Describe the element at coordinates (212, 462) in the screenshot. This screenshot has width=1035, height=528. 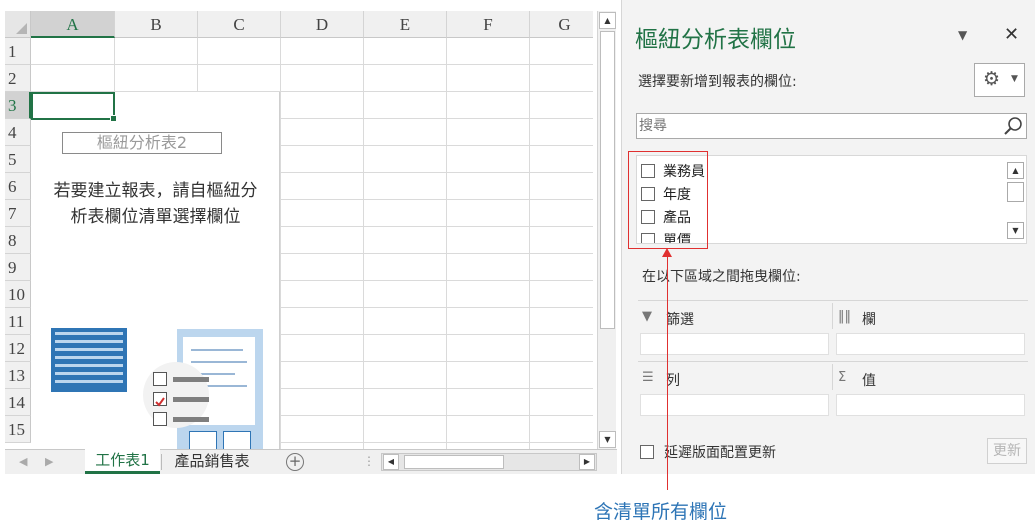
I see `sheet-tab-product-sales: 產品銷售表` at that location.